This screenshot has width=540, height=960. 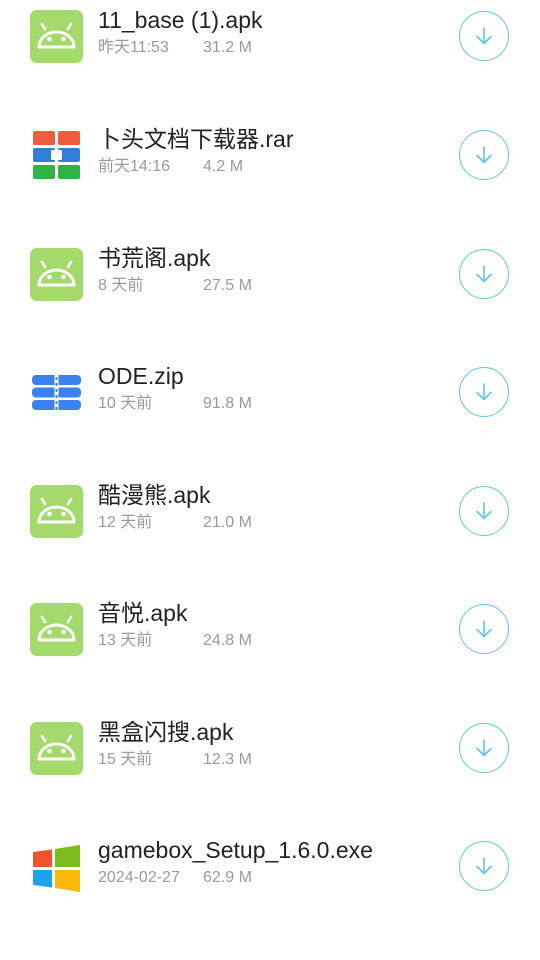 What do you see at coordinates (180, 20) in the screenshot?
I see `file-name: 11_base (1).apk` at bounding box center [180, 20].